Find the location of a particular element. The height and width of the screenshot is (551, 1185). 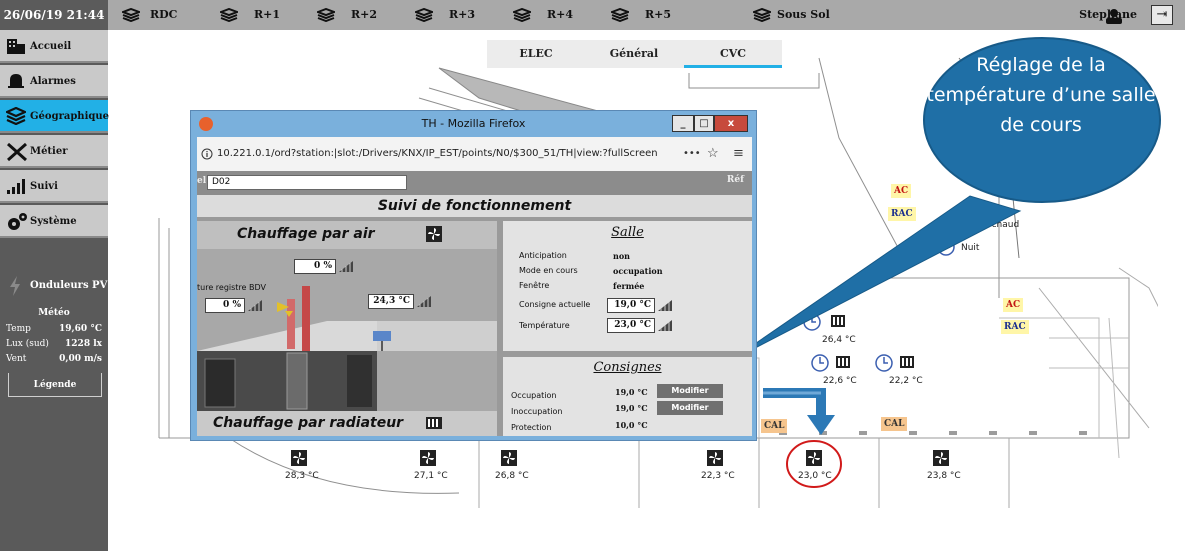

status-key: Mode en cours is located at coordinates (548, 270).